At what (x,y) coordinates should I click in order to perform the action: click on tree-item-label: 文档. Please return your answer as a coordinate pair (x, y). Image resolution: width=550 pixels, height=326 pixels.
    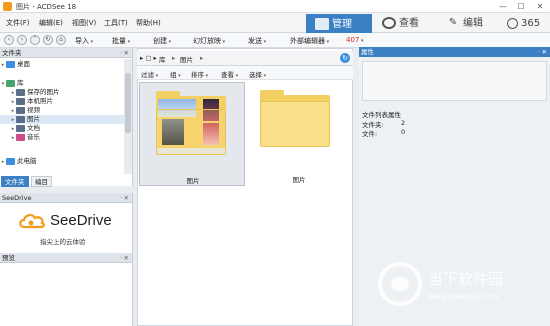
    Looking at the image, I should click on (33, 128).